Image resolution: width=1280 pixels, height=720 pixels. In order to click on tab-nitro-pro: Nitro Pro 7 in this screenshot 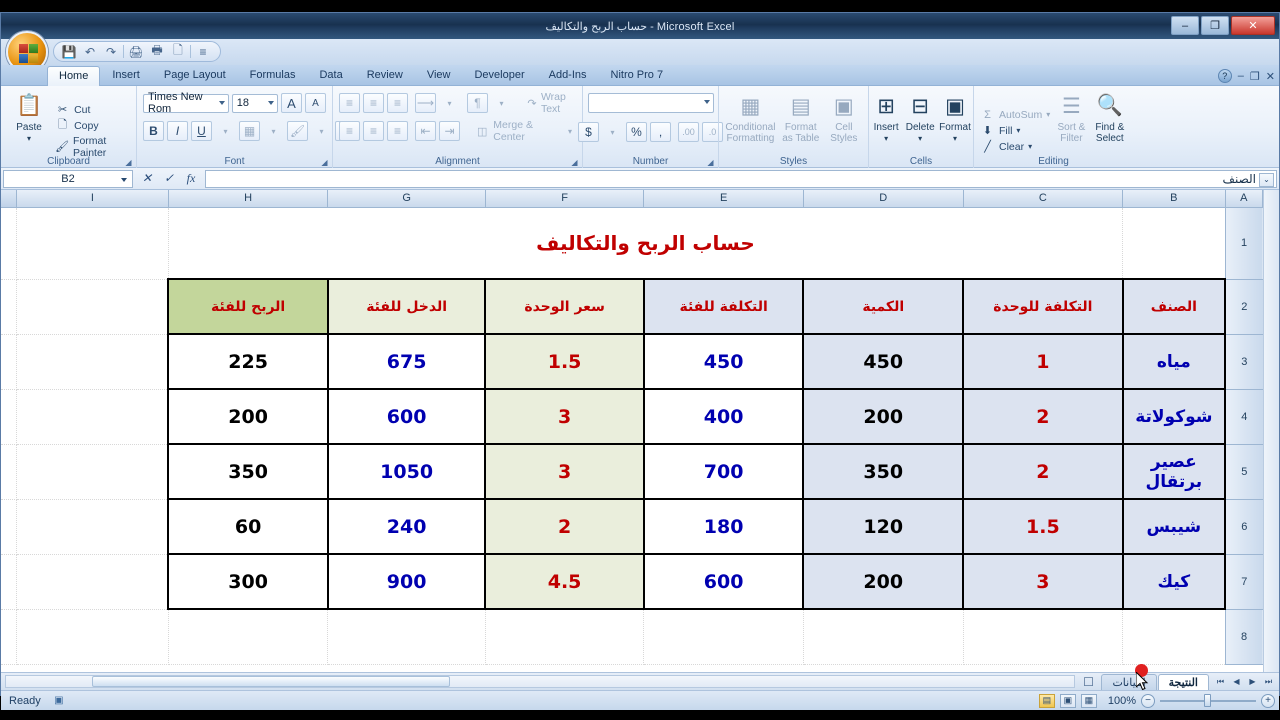, I will do `click(637, 75)`.